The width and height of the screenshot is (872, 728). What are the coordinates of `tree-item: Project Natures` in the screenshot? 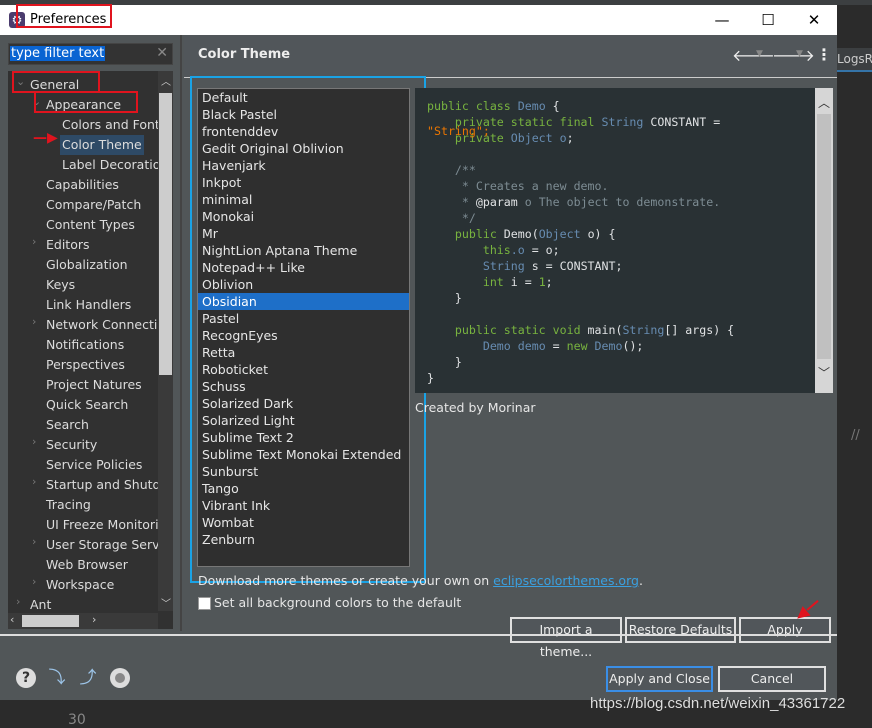 It's located at (94, 385).